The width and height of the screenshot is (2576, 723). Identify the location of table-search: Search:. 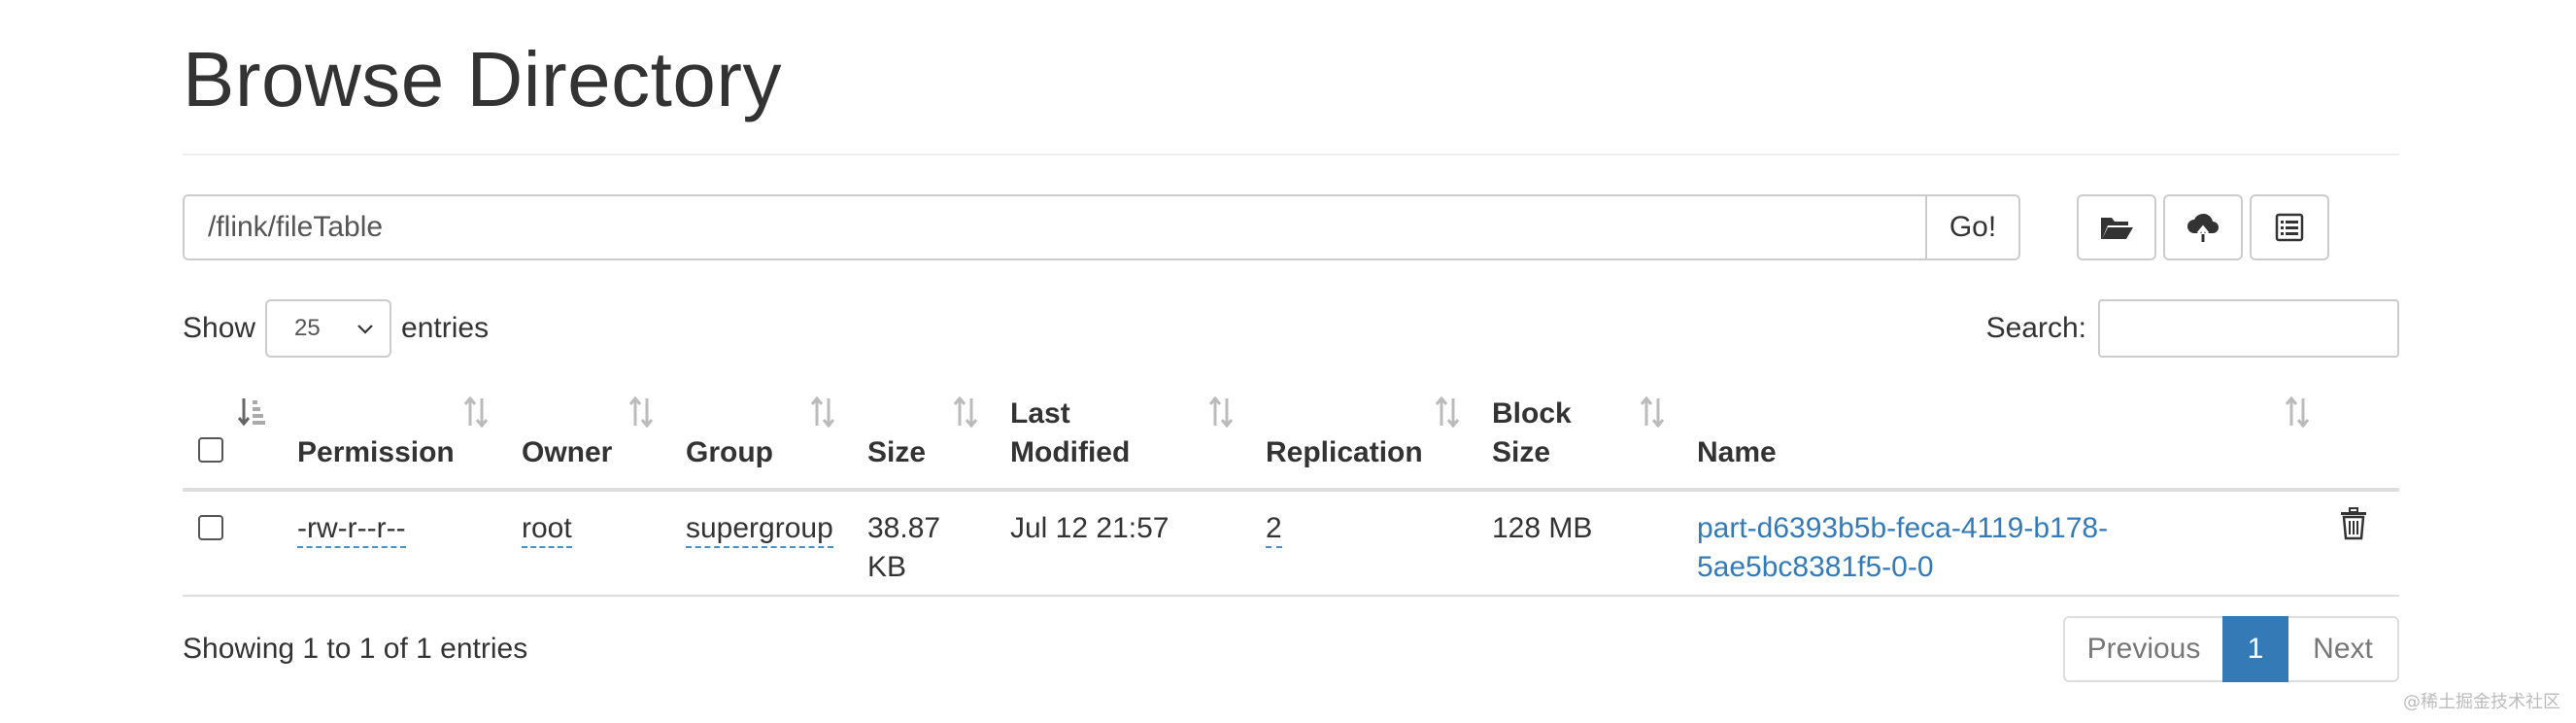
(2192, 328).